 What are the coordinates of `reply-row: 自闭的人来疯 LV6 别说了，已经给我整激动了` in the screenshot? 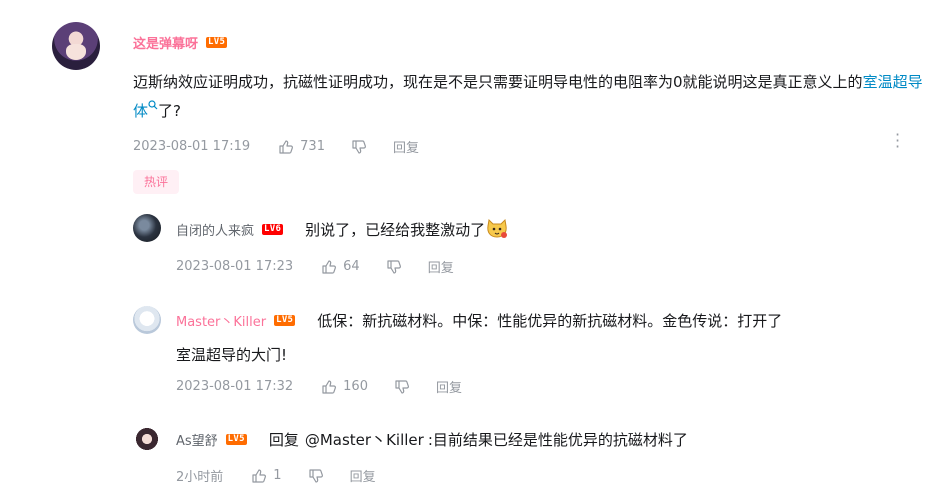 It's located at (342, 229).